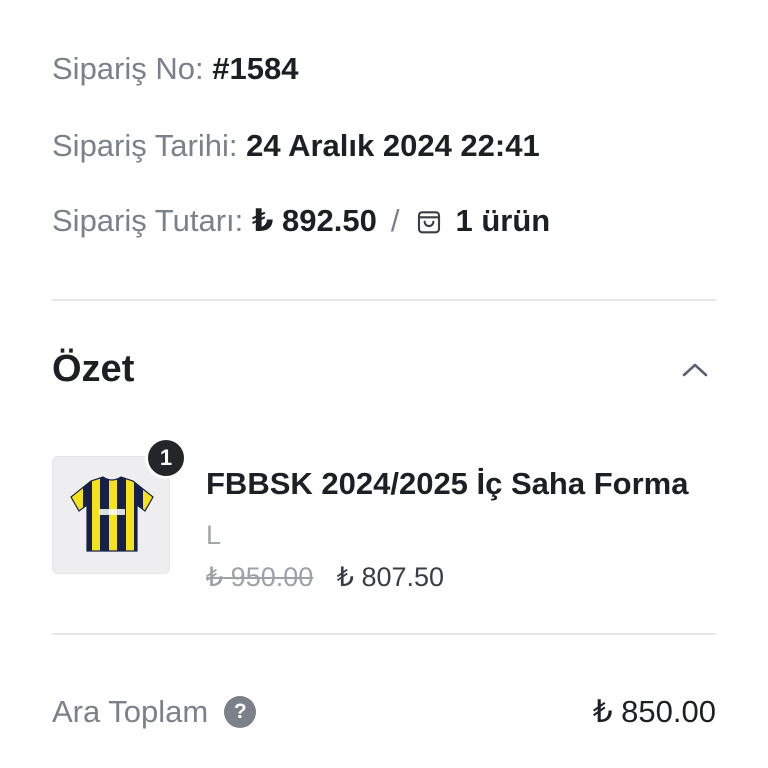 The image size is (768, 768). What do you see at coordinates (503, 220) in the screenshot?
I see `item-count: 1 ürün` at bounding box center [503, 220].